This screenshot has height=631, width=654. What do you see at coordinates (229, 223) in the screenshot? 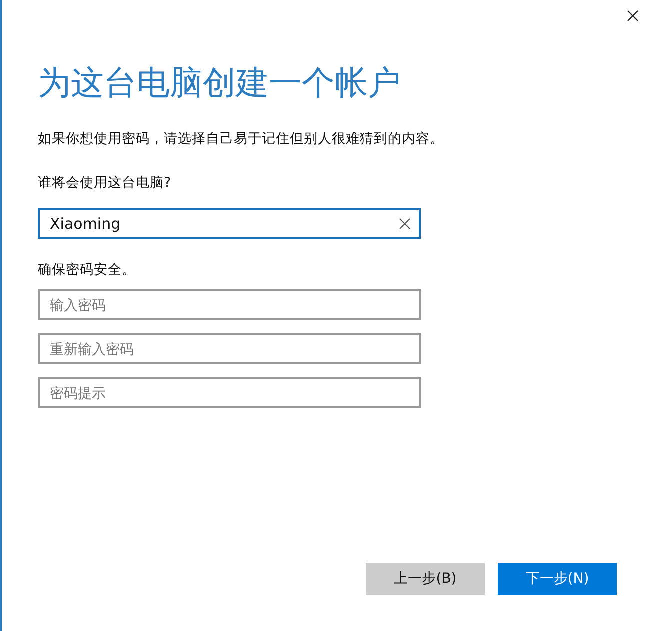
I see `name-field: Xiaoming` at bounding box center [229, 223].